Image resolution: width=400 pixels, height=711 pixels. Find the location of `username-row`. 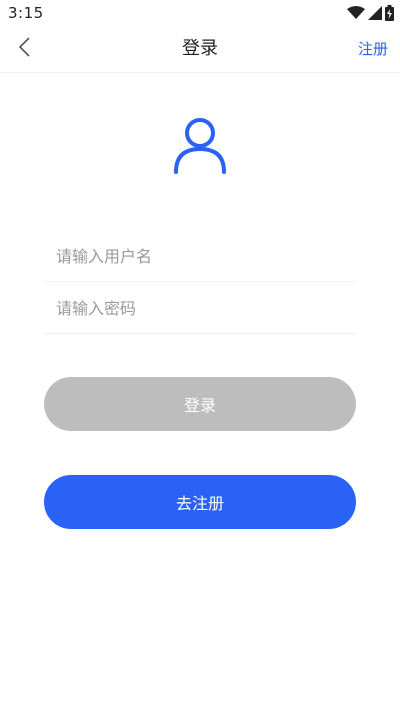

username-row is located at coordinates (200, 257).